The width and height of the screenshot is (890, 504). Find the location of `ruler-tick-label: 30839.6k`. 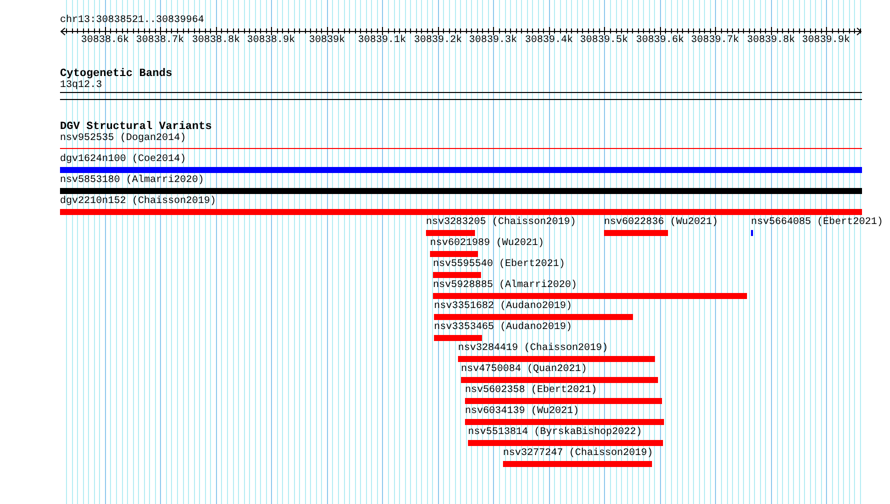

ruler-tick-label: 30839.6k is located at coordinates (660, 41).